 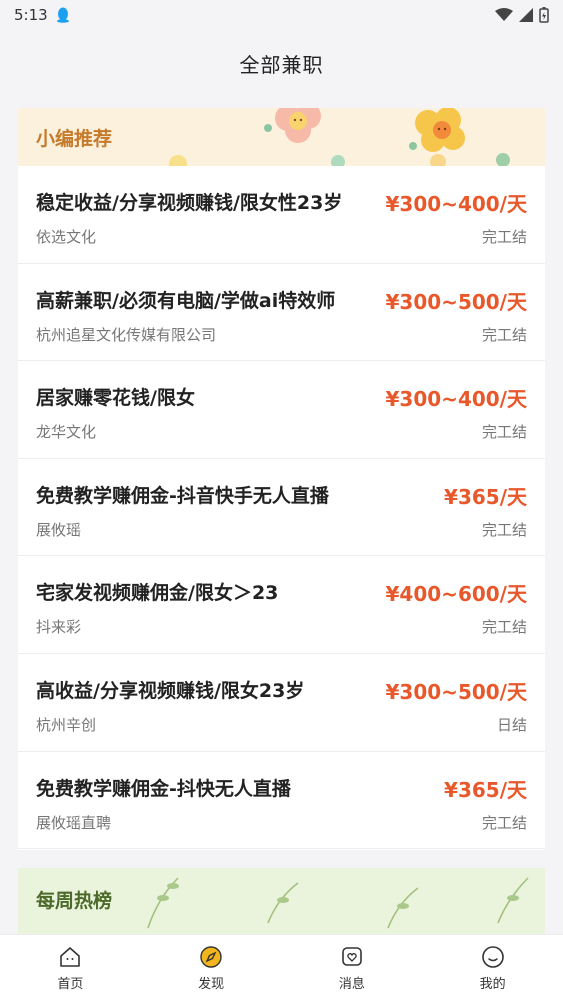 What do you see at coordinates (211, 984) in the screenshot?
I see `nav-label: 发现` at bounding box center [211, 984].